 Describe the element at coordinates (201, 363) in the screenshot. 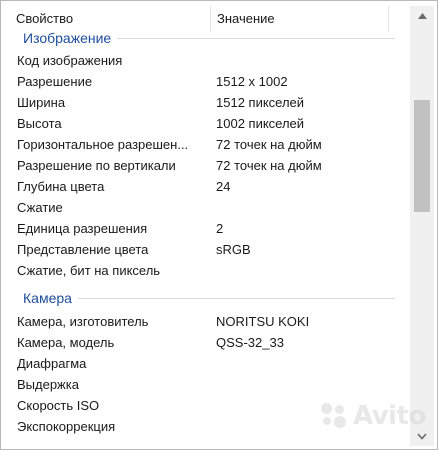

I see `property-row: Диафрагма` at that location.